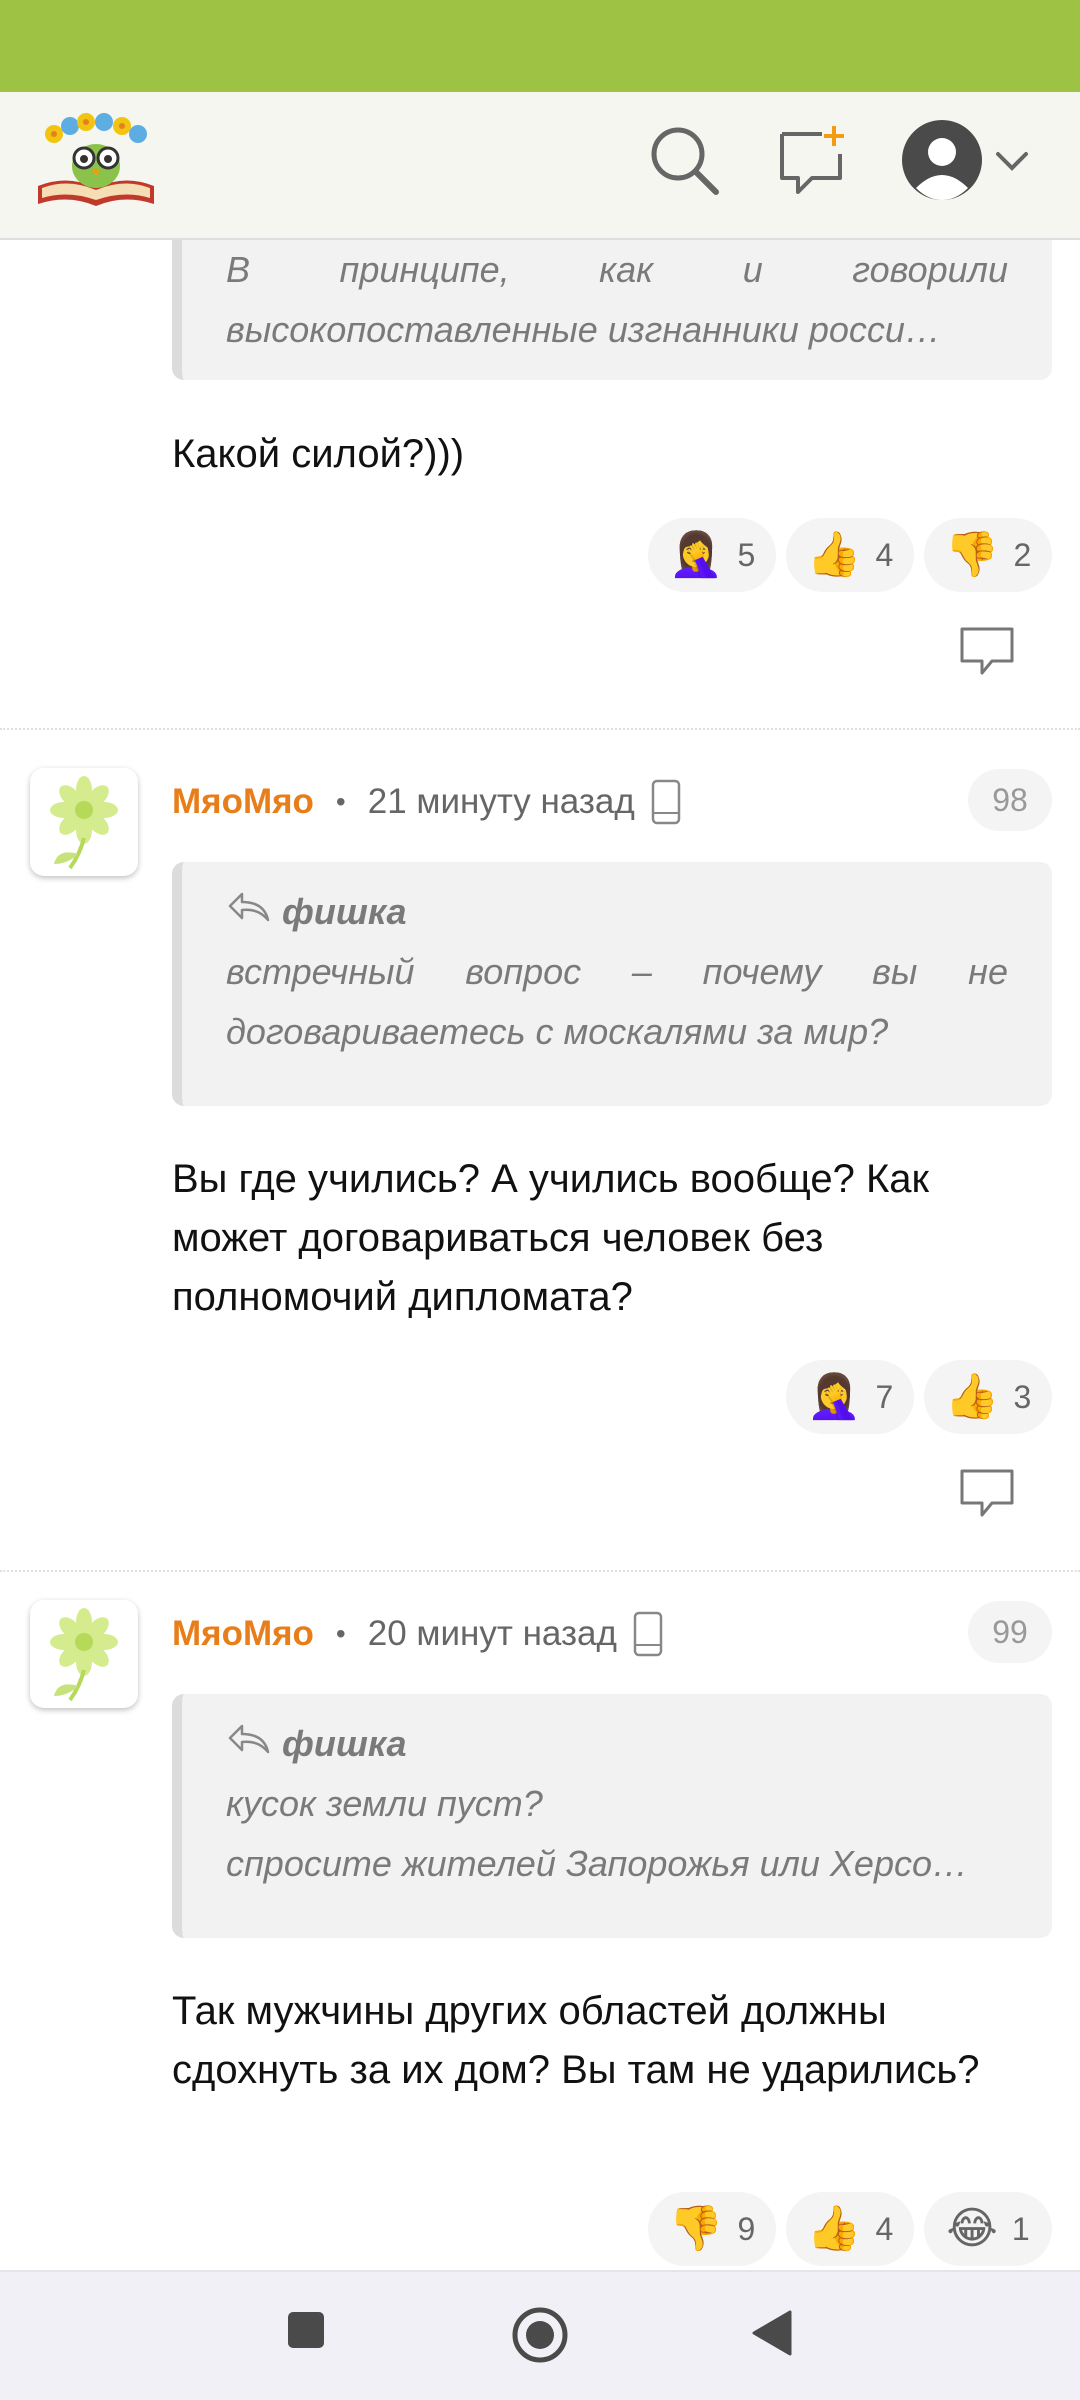 This screenshot has width=1080, height=2400. What do you see at coordinates (318, 454) in the screenshot?
I see `comment-text: Какой силой?)))` at bounding box center [318, 454].